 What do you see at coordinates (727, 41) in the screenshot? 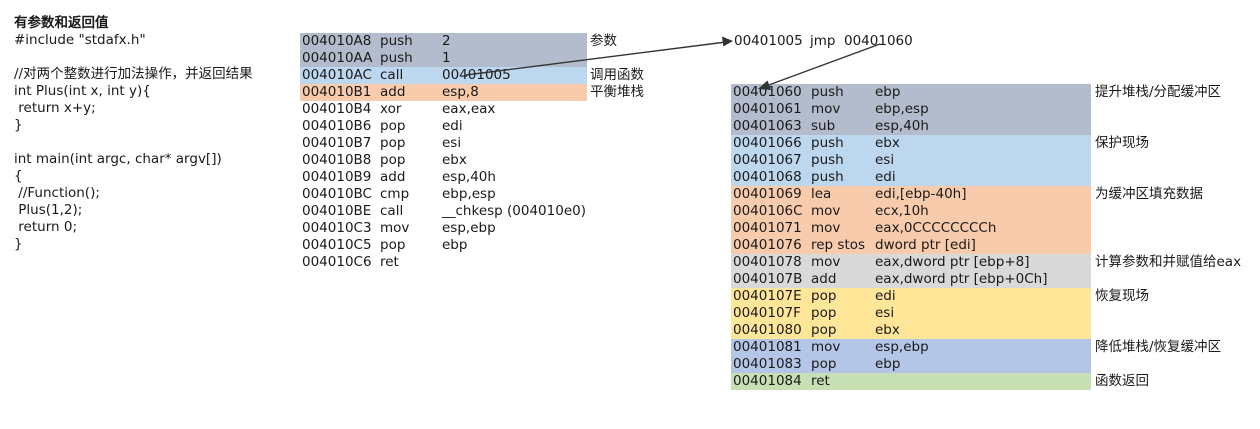
I see `call-to-jmp-arrowhead` at bounding box center [727, 41].